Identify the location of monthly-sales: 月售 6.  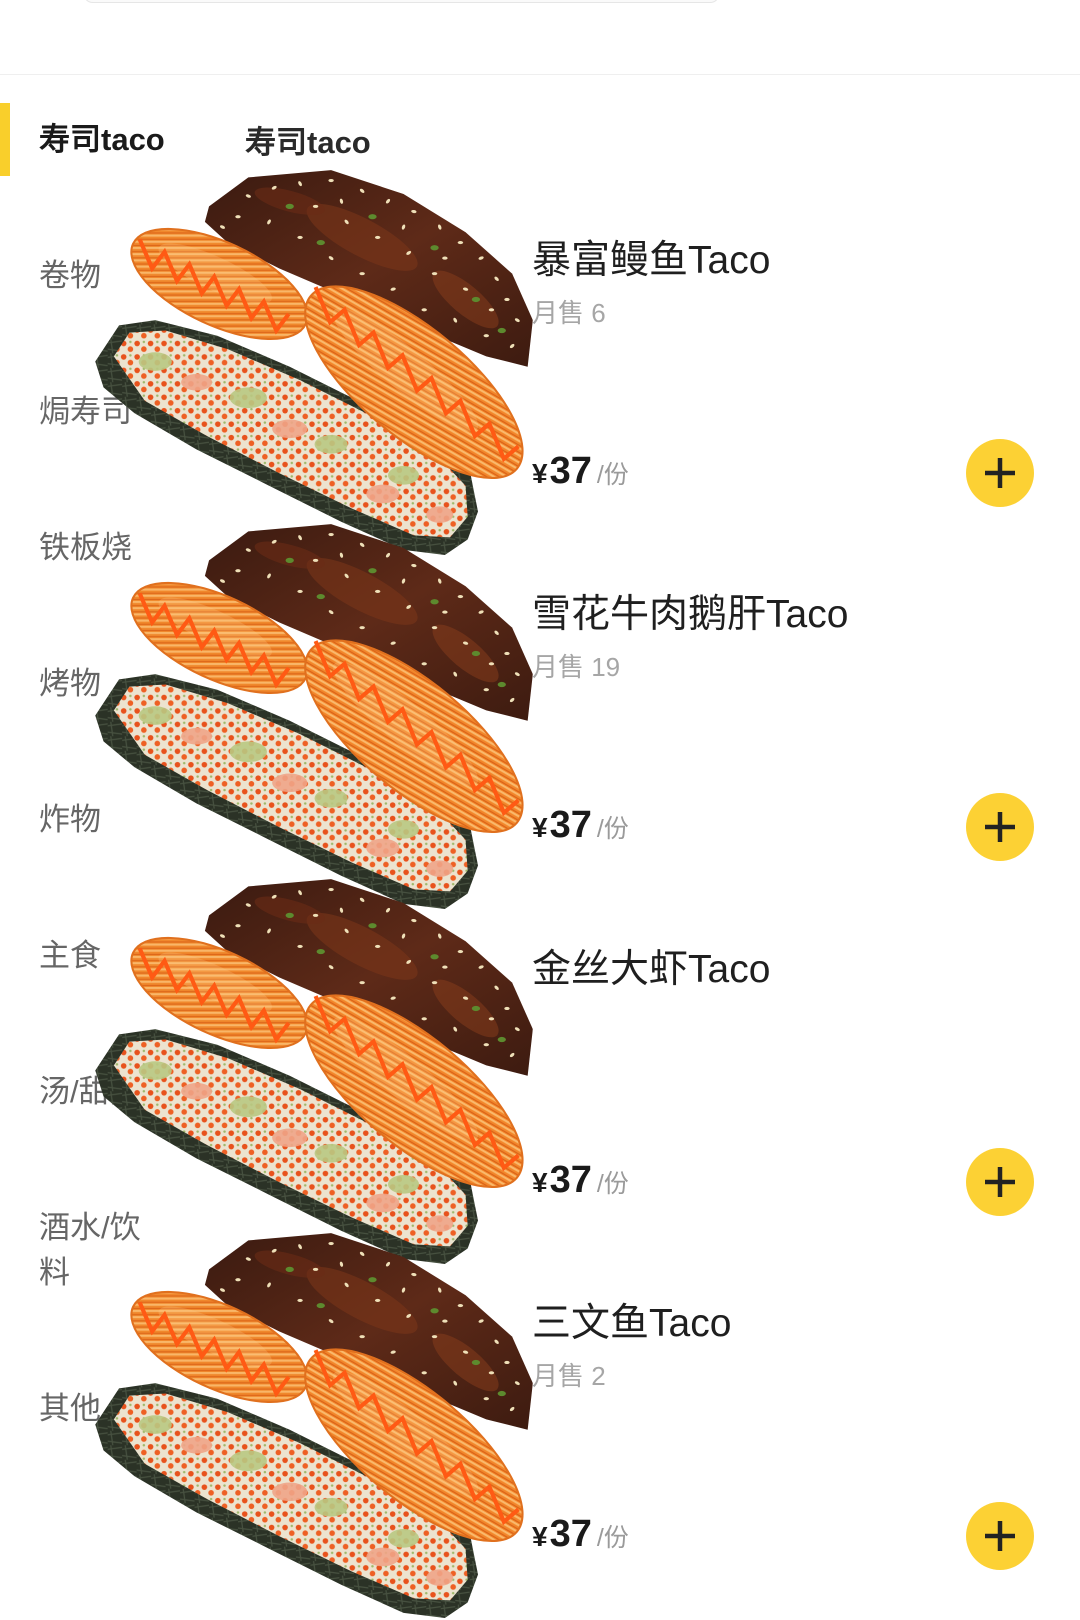
(569, 313).